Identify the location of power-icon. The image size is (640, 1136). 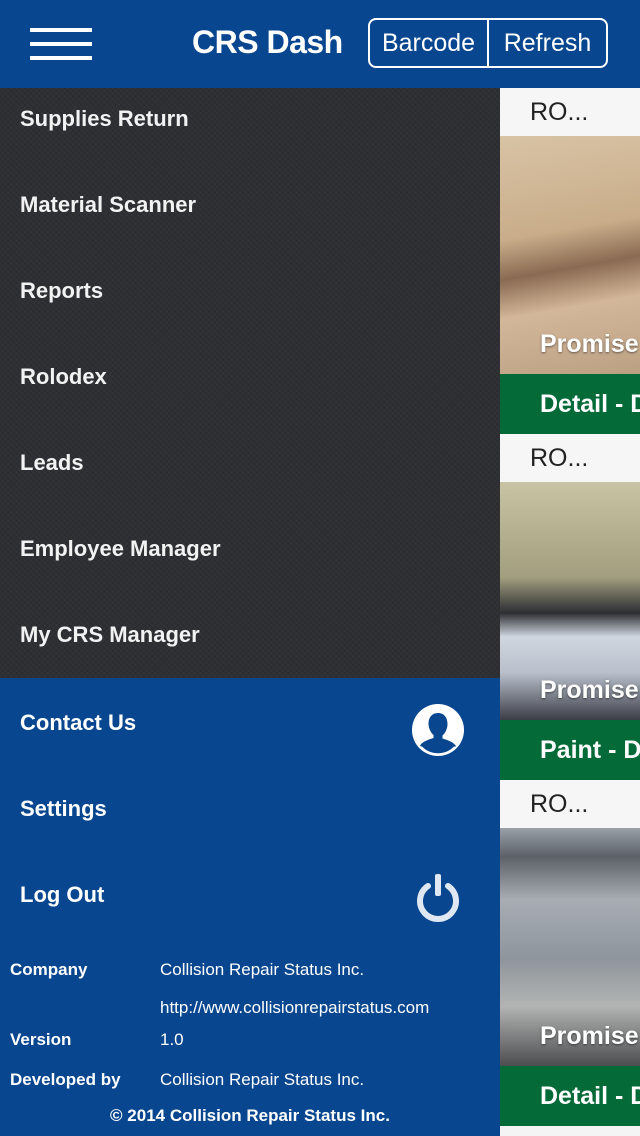
(438, 897).